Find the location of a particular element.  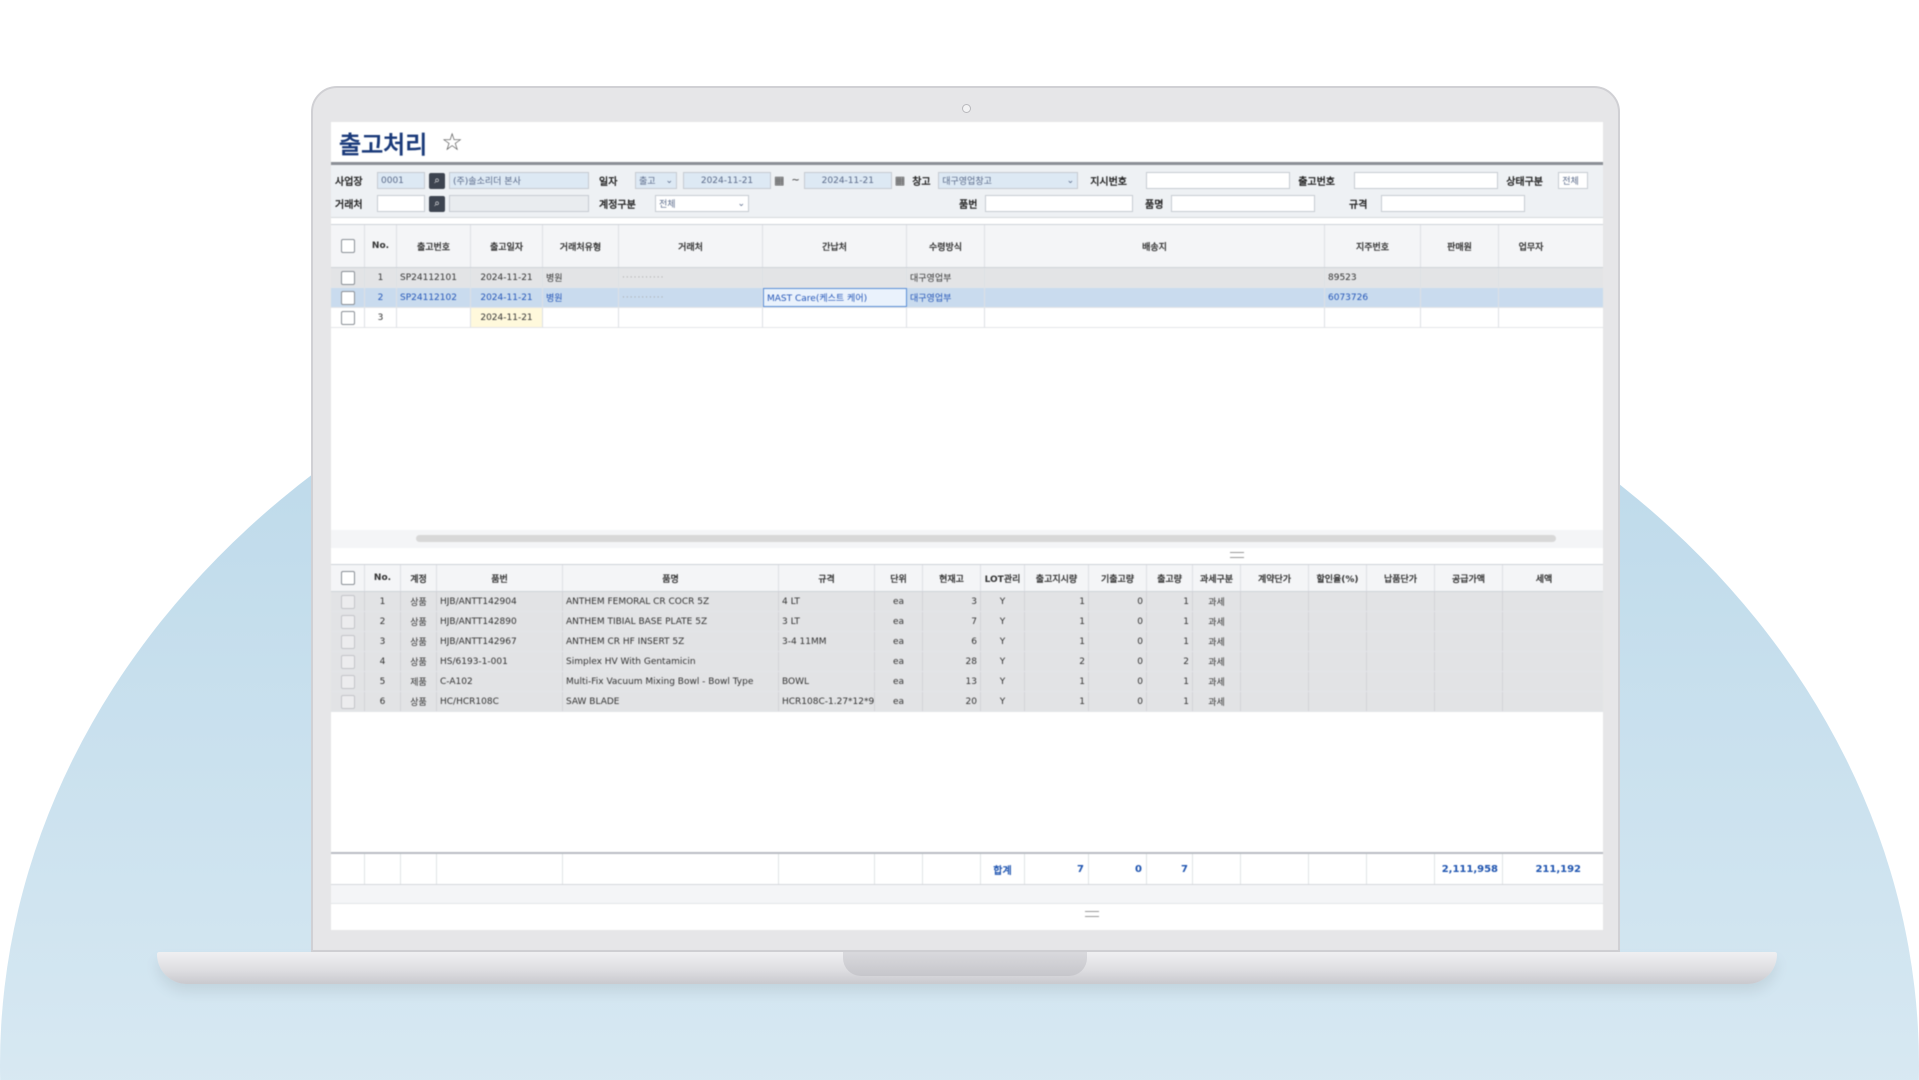

account-select: 전체 ⌄ is located at coordinates (702, 203).